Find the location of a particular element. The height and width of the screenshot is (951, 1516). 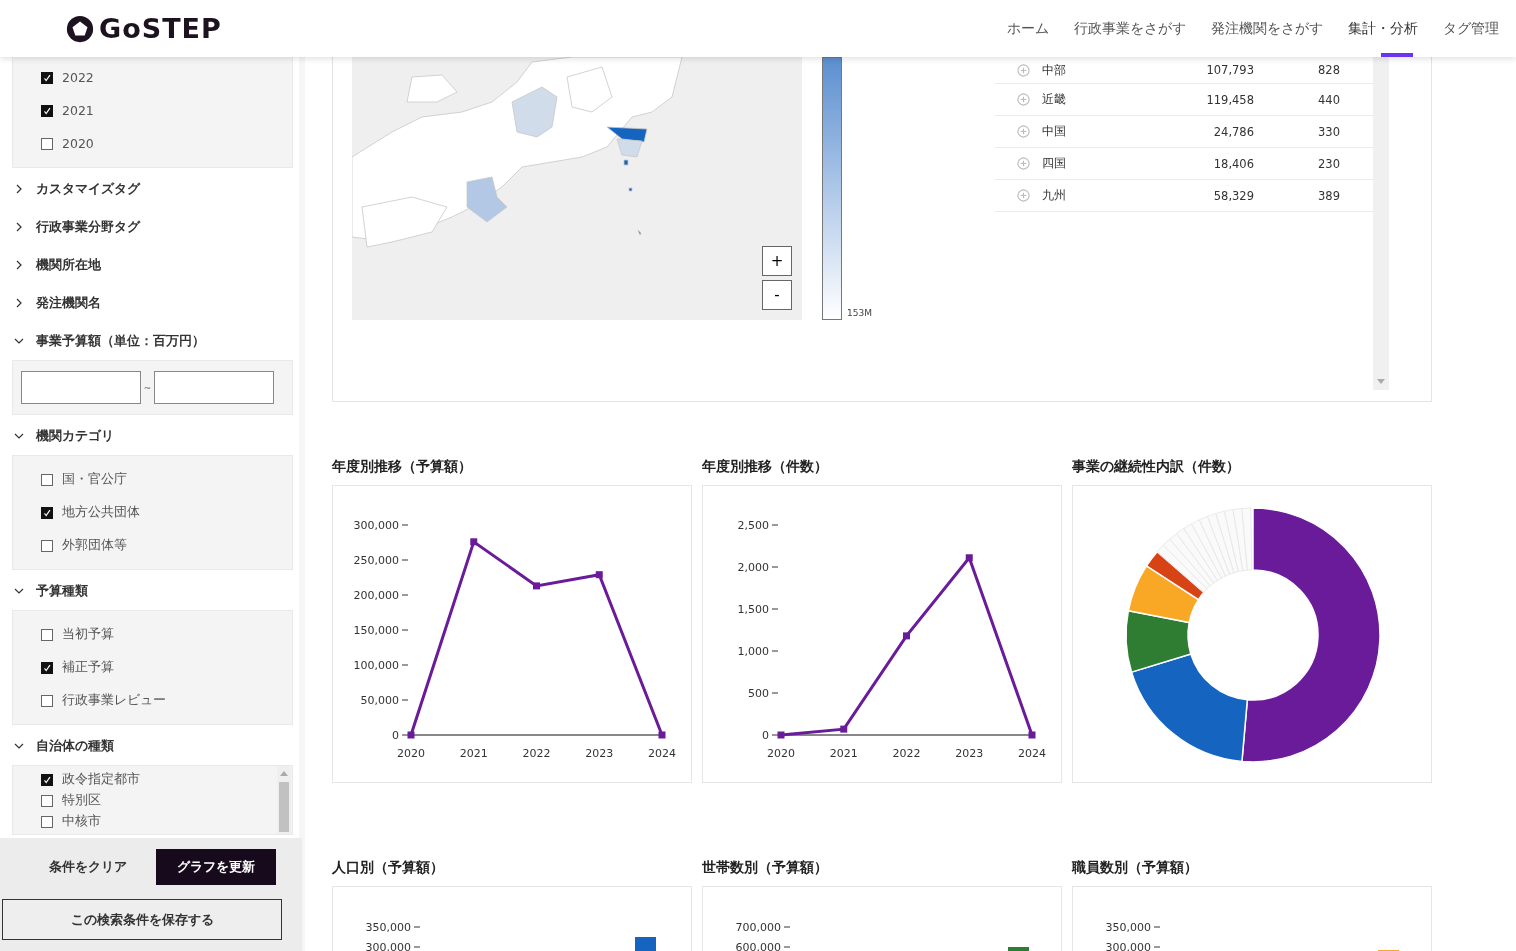

section-toggle: 行政事業分野タグ is located at coordinates (152, 227).